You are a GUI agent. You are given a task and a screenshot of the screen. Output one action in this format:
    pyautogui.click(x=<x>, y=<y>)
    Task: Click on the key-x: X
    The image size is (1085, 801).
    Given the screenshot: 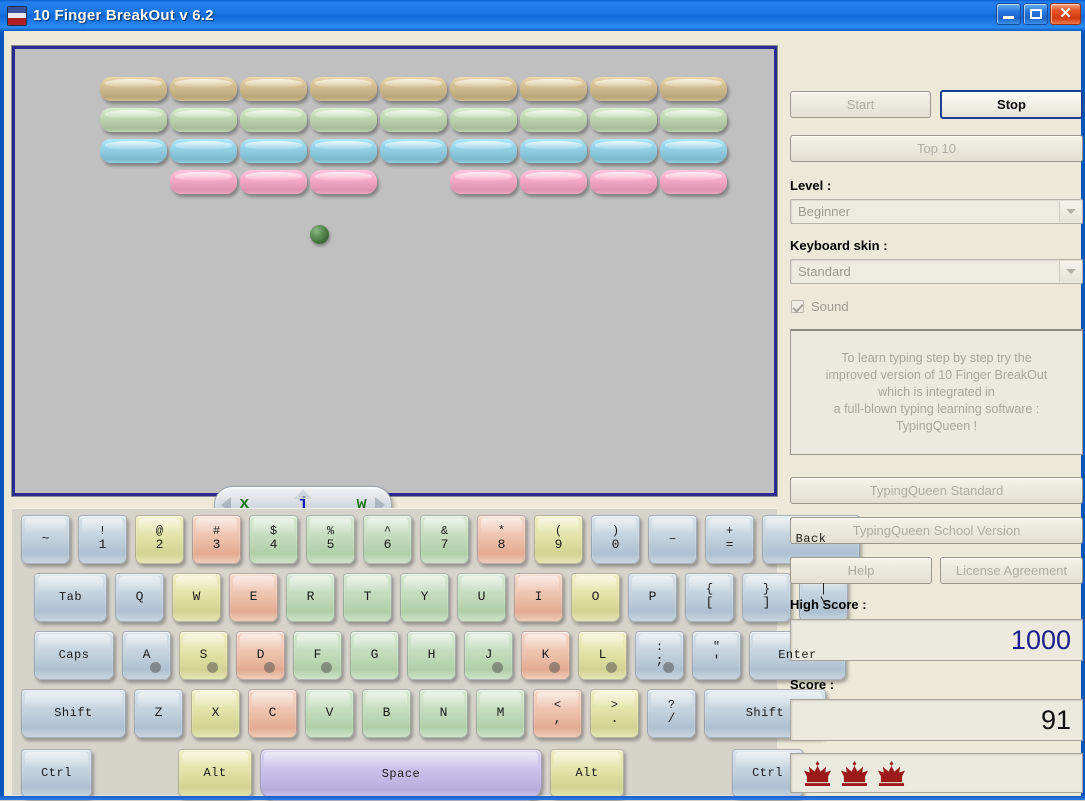 What is the action you would take?
    pyautogui.click(x=215, y=713)
    